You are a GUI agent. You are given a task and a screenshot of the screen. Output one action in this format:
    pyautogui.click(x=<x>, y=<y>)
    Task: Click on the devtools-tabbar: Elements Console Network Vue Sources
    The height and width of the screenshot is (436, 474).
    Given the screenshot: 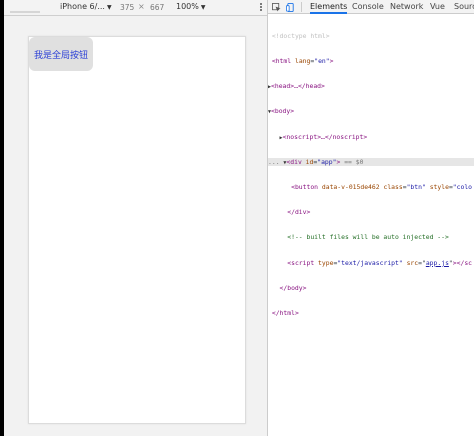 What is the action you would take?
    pyautogui.click(x=371, y=7)
    